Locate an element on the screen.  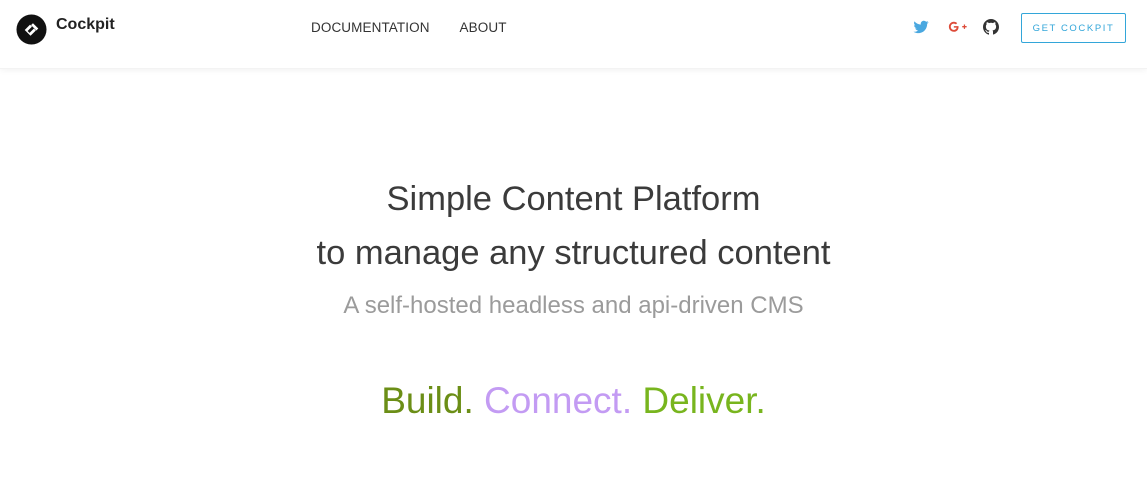
tagline: Build. Connect. Deliver. is located at coordinates (573, 401).